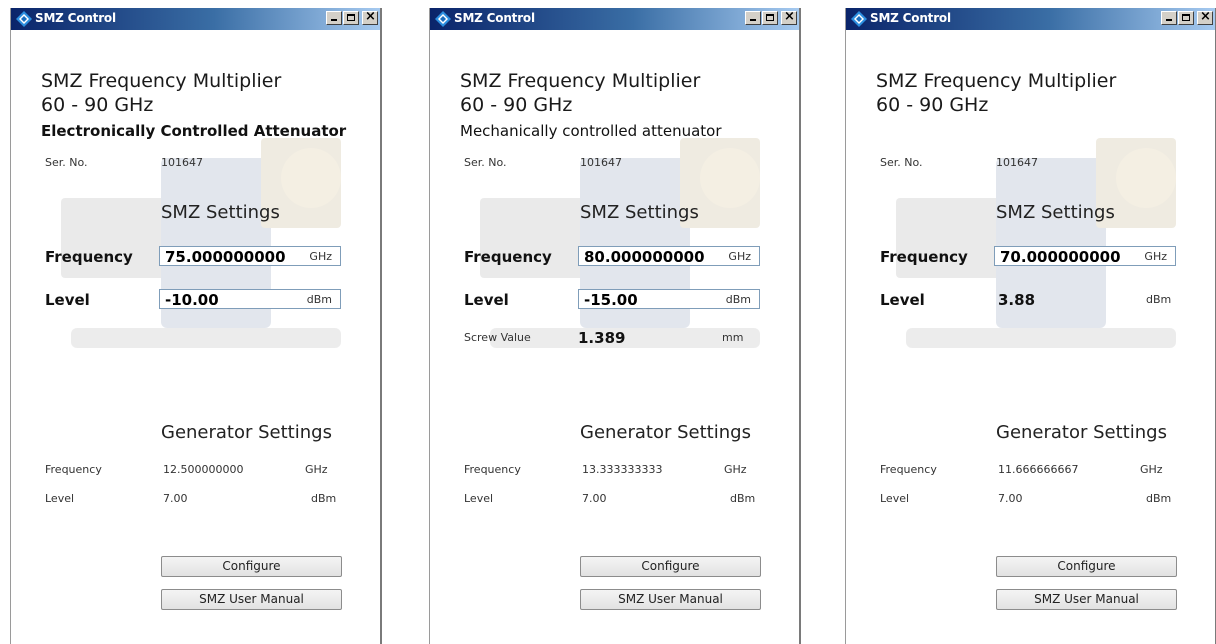 This screenshot has height=644, width=1216. Describe the element at coordinates (497, 337) in the screenshot. I see `screw-value-label: Screw Value` at that location.